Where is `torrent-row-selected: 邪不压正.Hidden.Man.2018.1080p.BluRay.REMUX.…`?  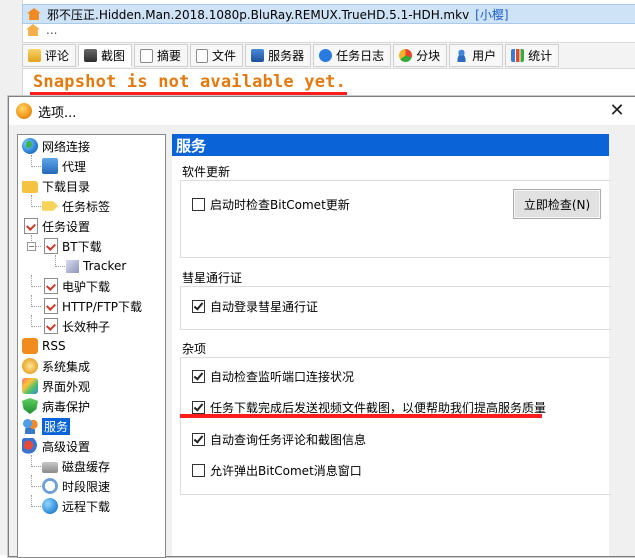
torrent-row-selected: 邪不压正.Hidden.Man.2018.1080p.BluRay.REMUX.… is located at coordinates (328, 14).